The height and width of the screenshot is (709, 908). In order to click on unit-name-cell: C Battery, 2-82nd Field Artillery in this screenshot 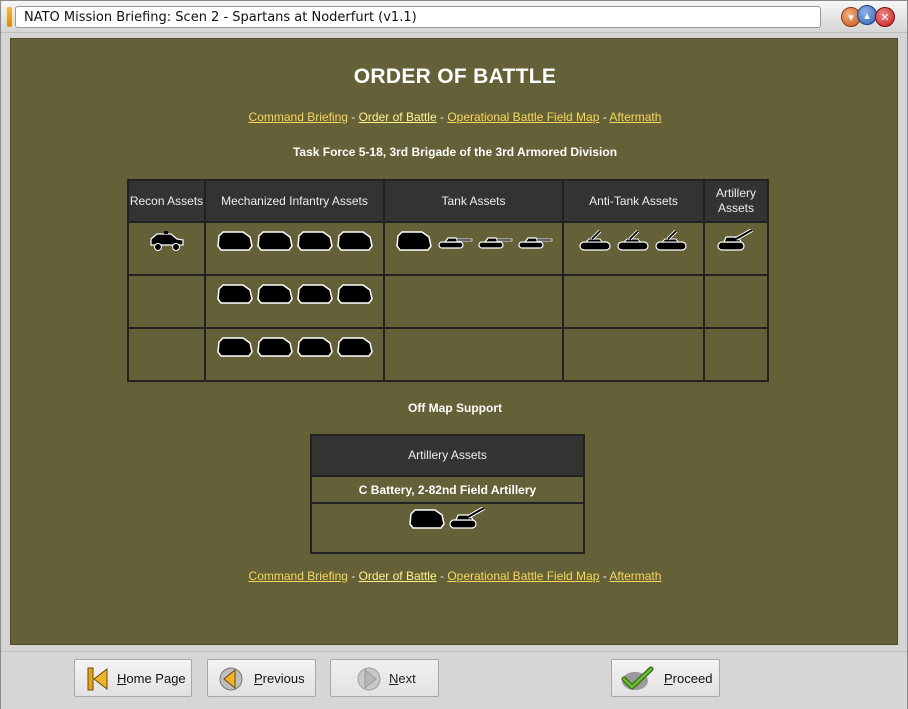, I will do `click(447, 489)`.